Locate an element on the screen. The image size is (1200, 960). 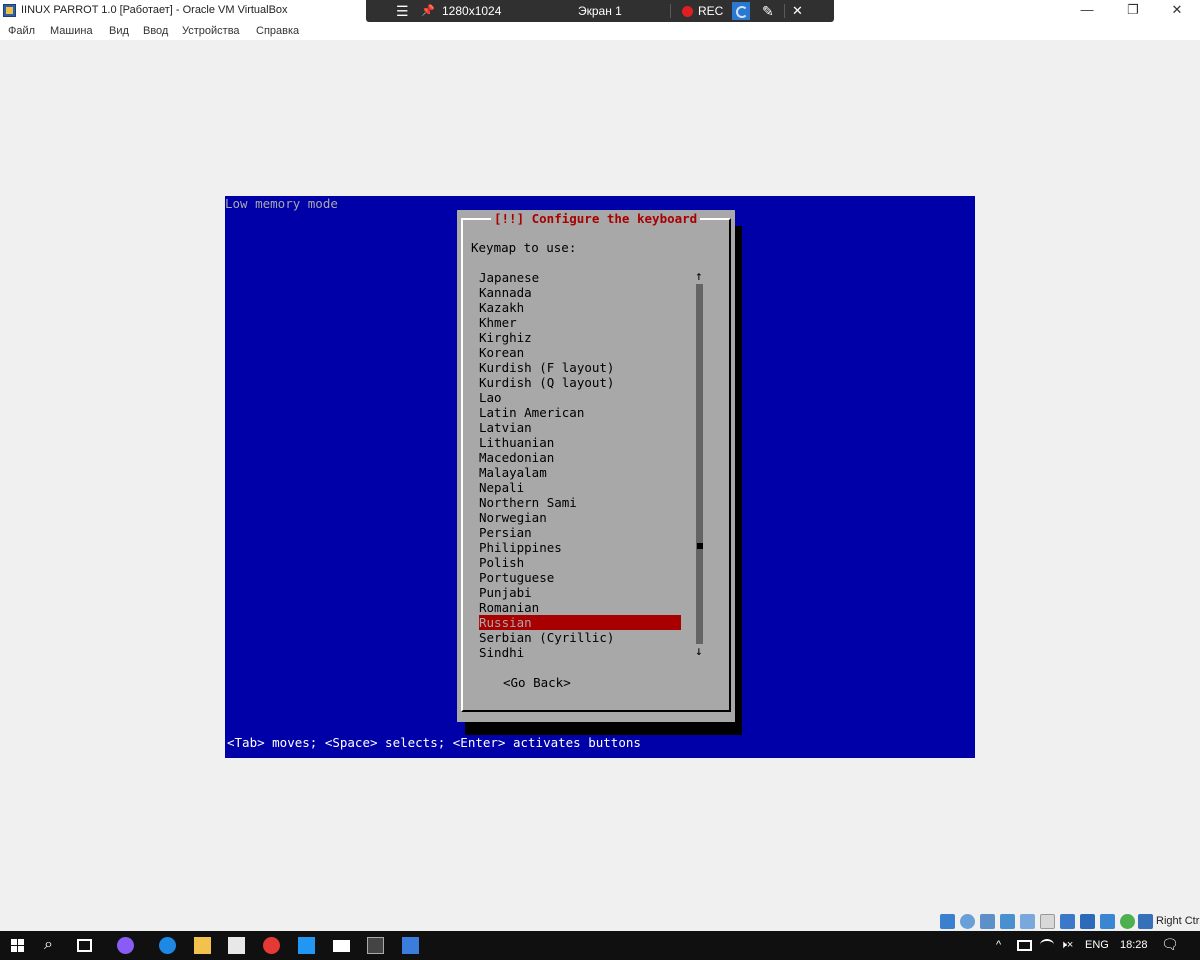
battery-icon is located at coordinates (1024, 945).